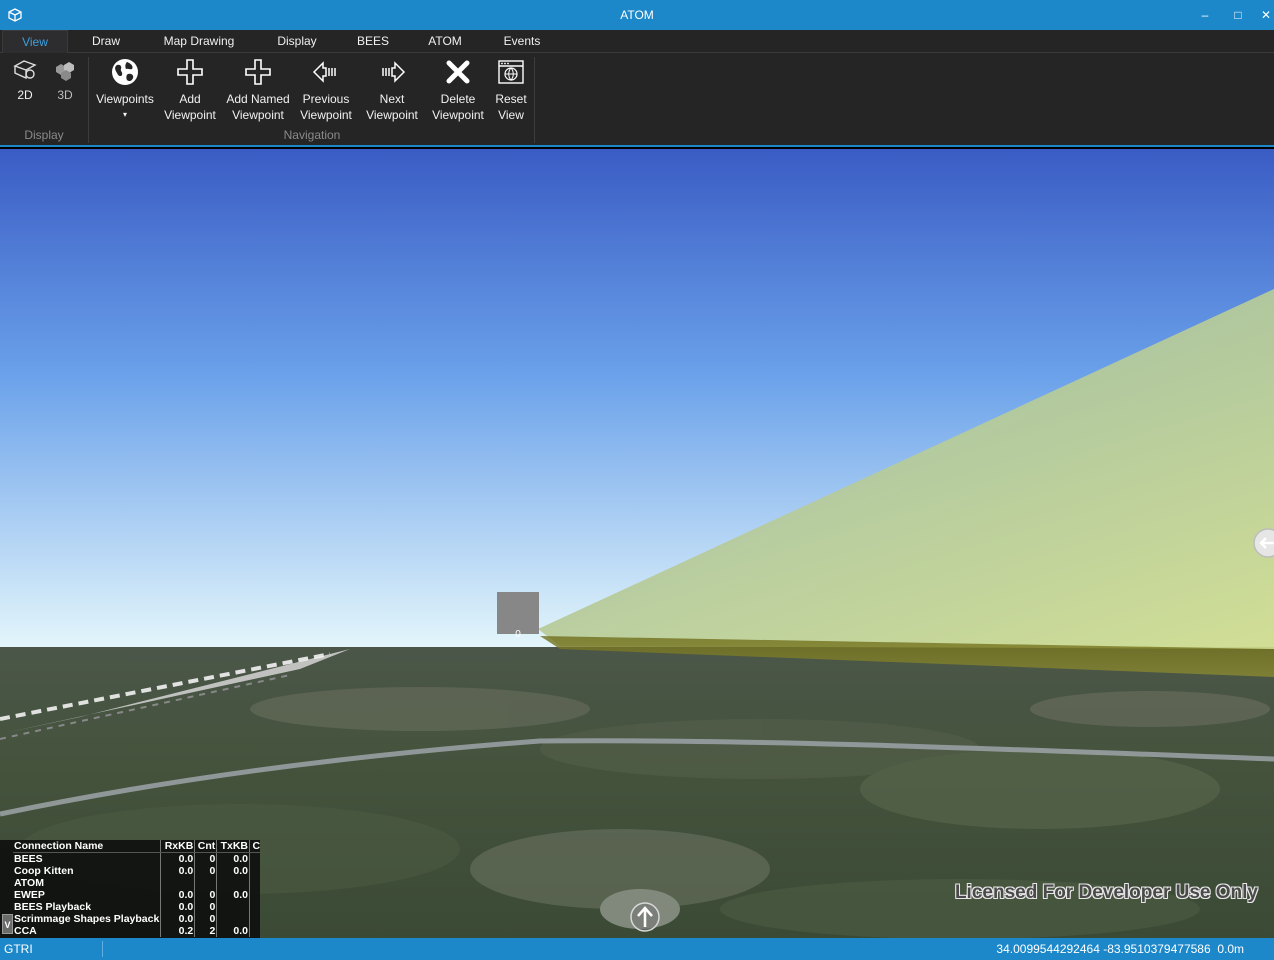 The width and height of the screenshot is (1274, 960). Describe the element at coordinates (199, 41) in the screenshot. I see `tab-map-drawing: Map Drawing` at that location.